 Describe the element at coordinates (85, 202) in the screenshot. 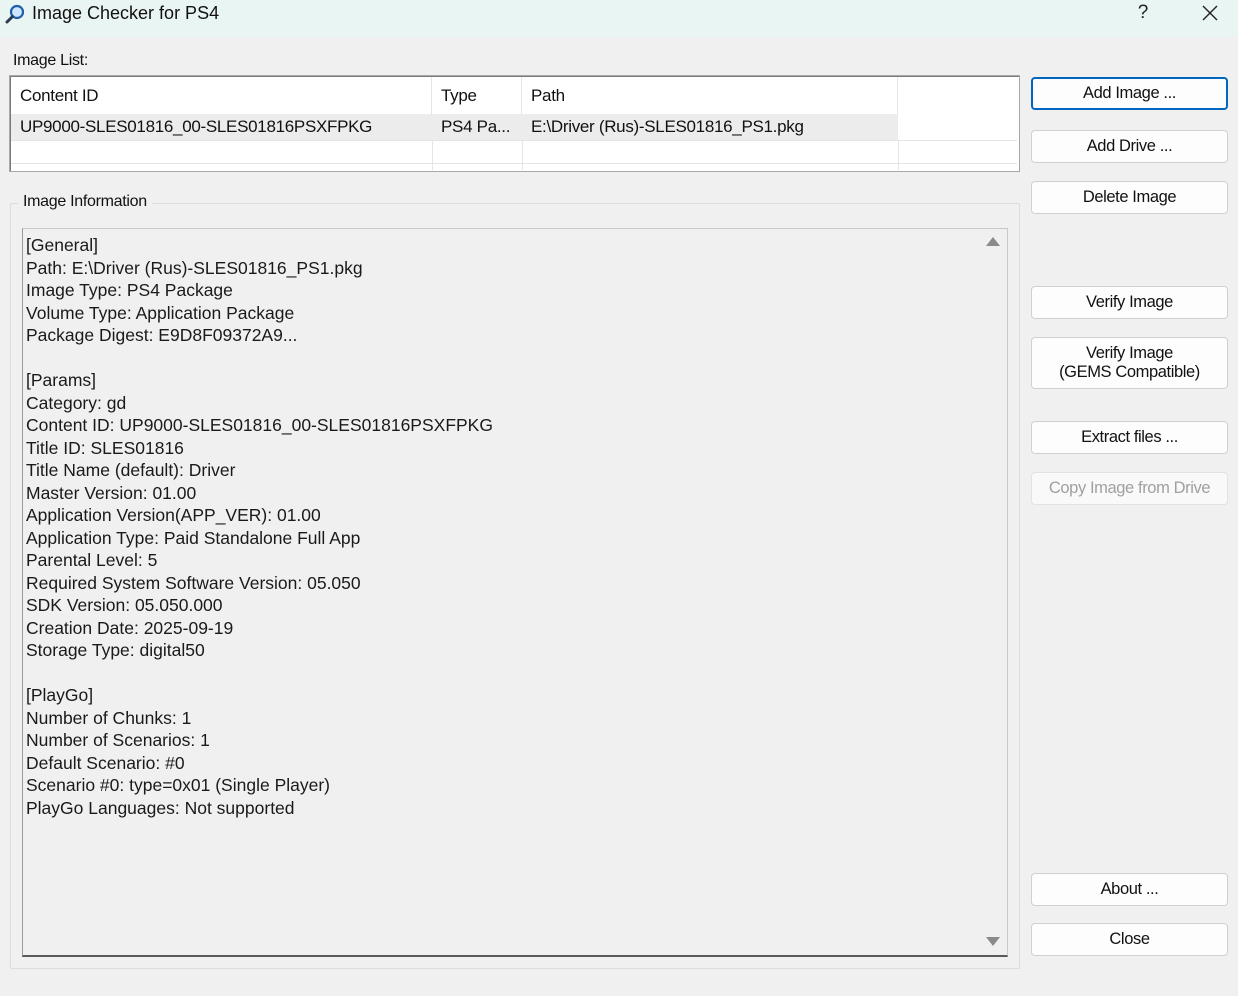

I see `image-information-label: Image Information` at that location.